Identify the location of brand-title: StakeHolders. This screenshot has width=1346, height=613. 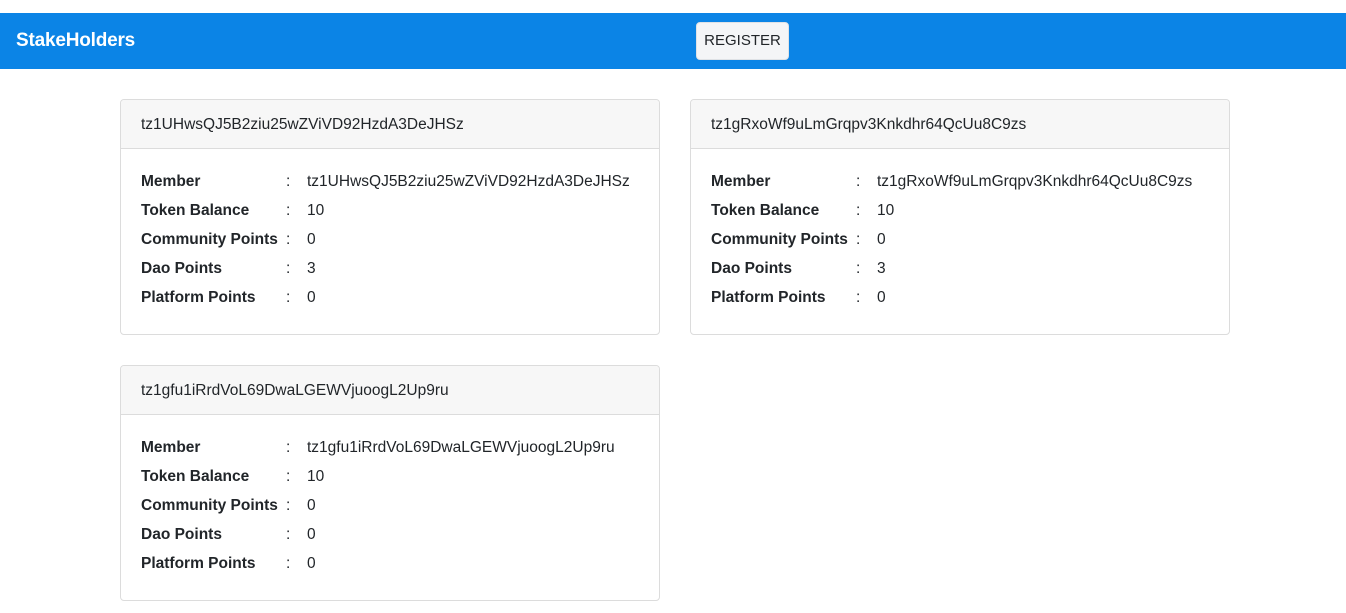
(75, 41).